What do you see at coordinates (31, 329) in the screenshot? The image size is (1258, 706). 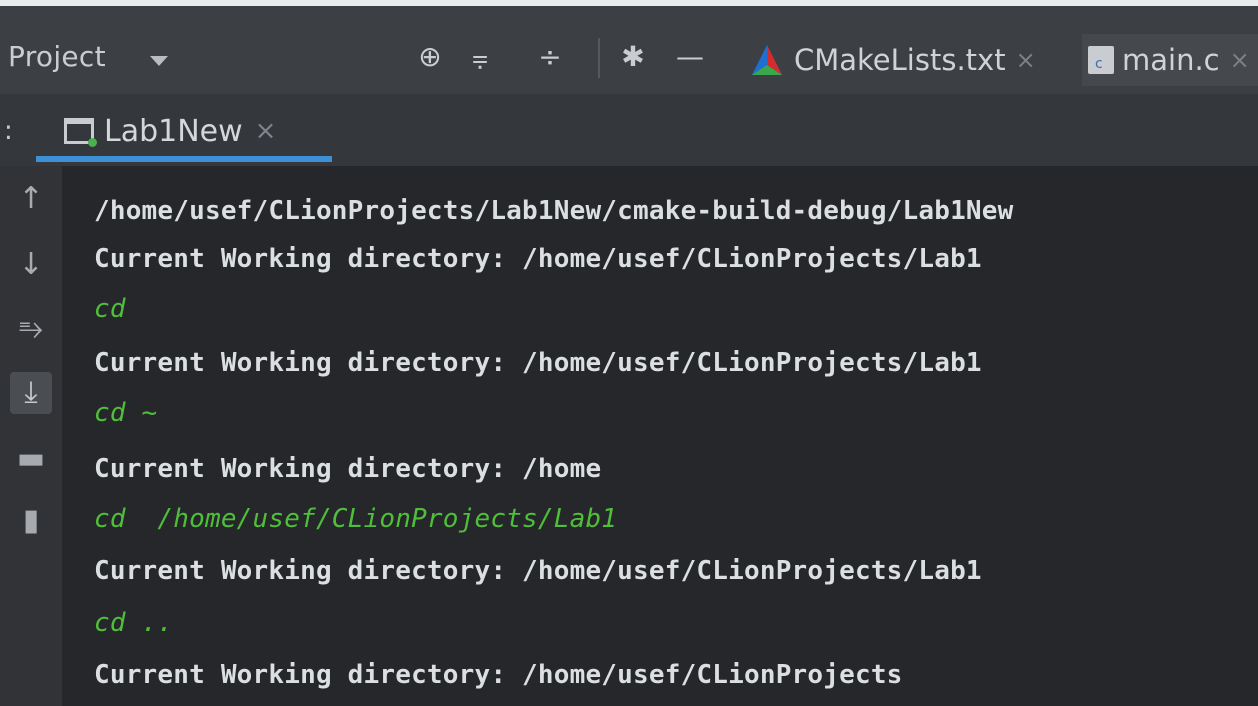 I see `soft-wrap-icon: ⥱` at bounding box center [31, 329].